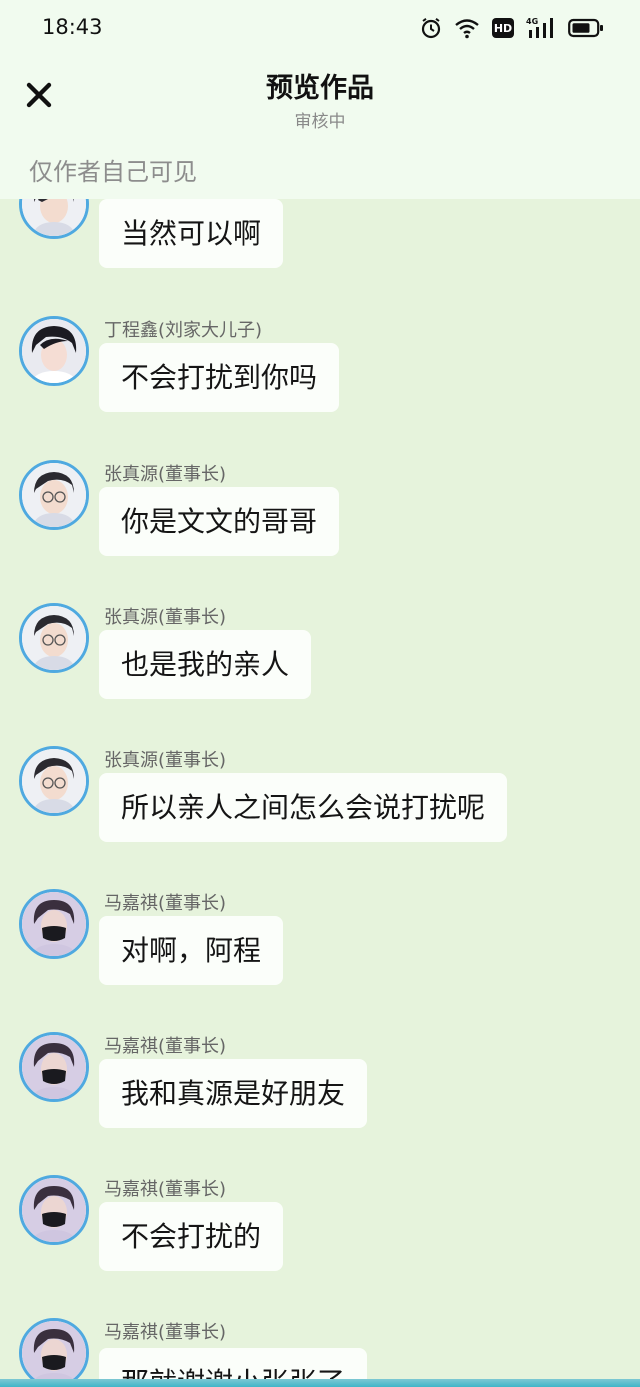 This screenshot has width=640, height=1387. I want to click on status-time: 18:43, so click(72, 27).